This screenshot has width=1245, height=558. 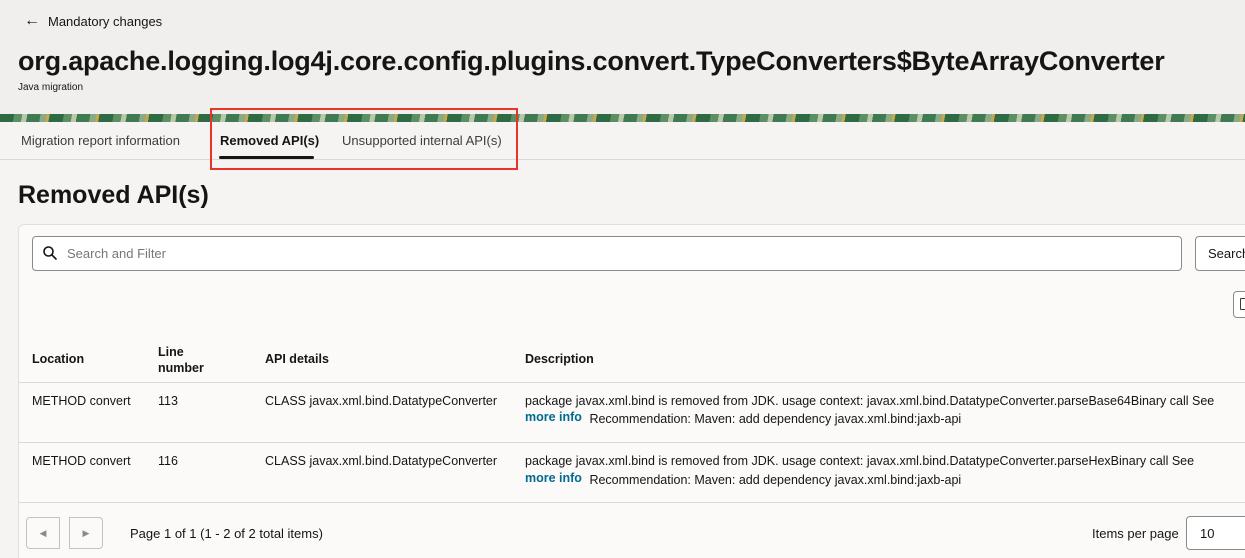 I want to click on page-subtitle: Java migration, so click(x=51, y=87).